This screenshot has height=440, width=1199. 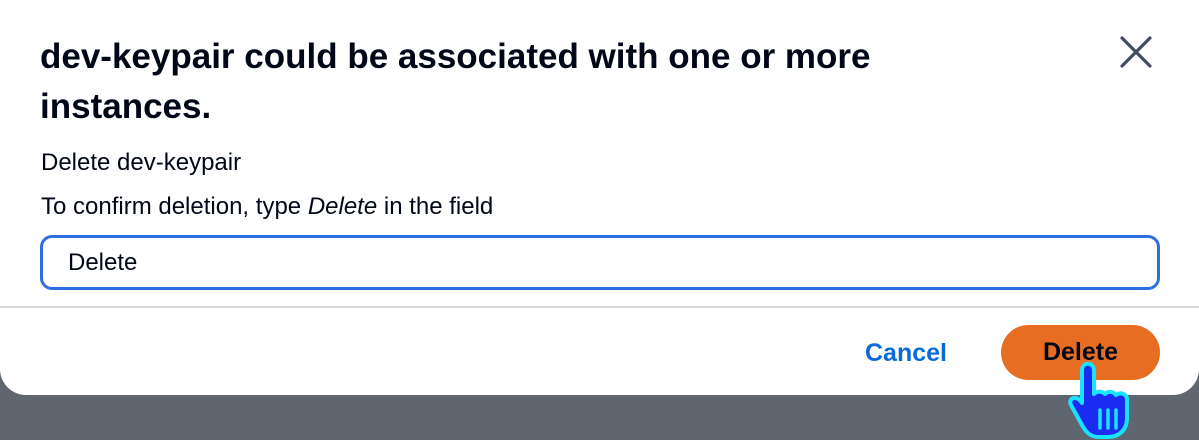 I want to click on close-icon, so click(x=1136, y=52).